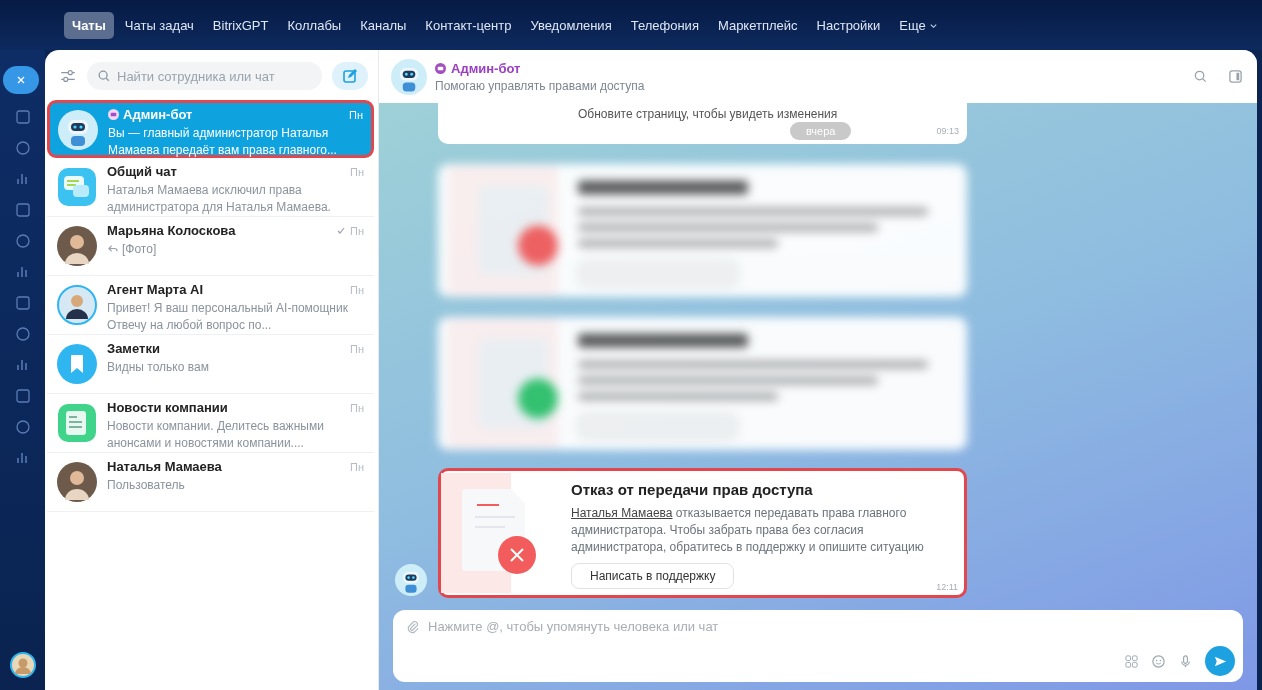 This screenshot has height=690, width=1262. I want to click on chat-item: Общий чат Пн Наталья Мамаева исключил права администратора для Наталья Мамаева., so click(210, 187).